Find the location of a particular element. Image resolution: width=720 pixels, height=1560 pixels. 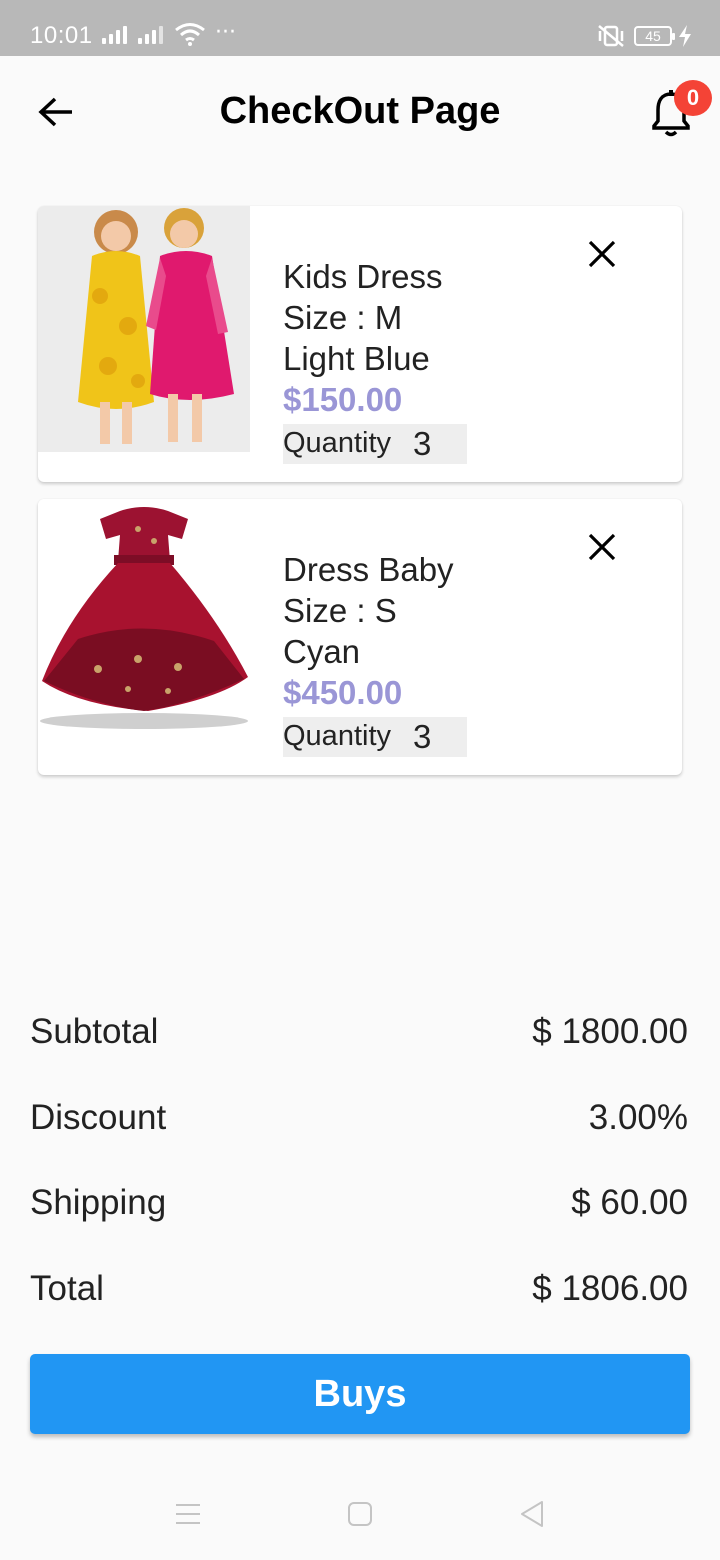

subtotal-label: Subtotal is located at coordinates (94, 1031).